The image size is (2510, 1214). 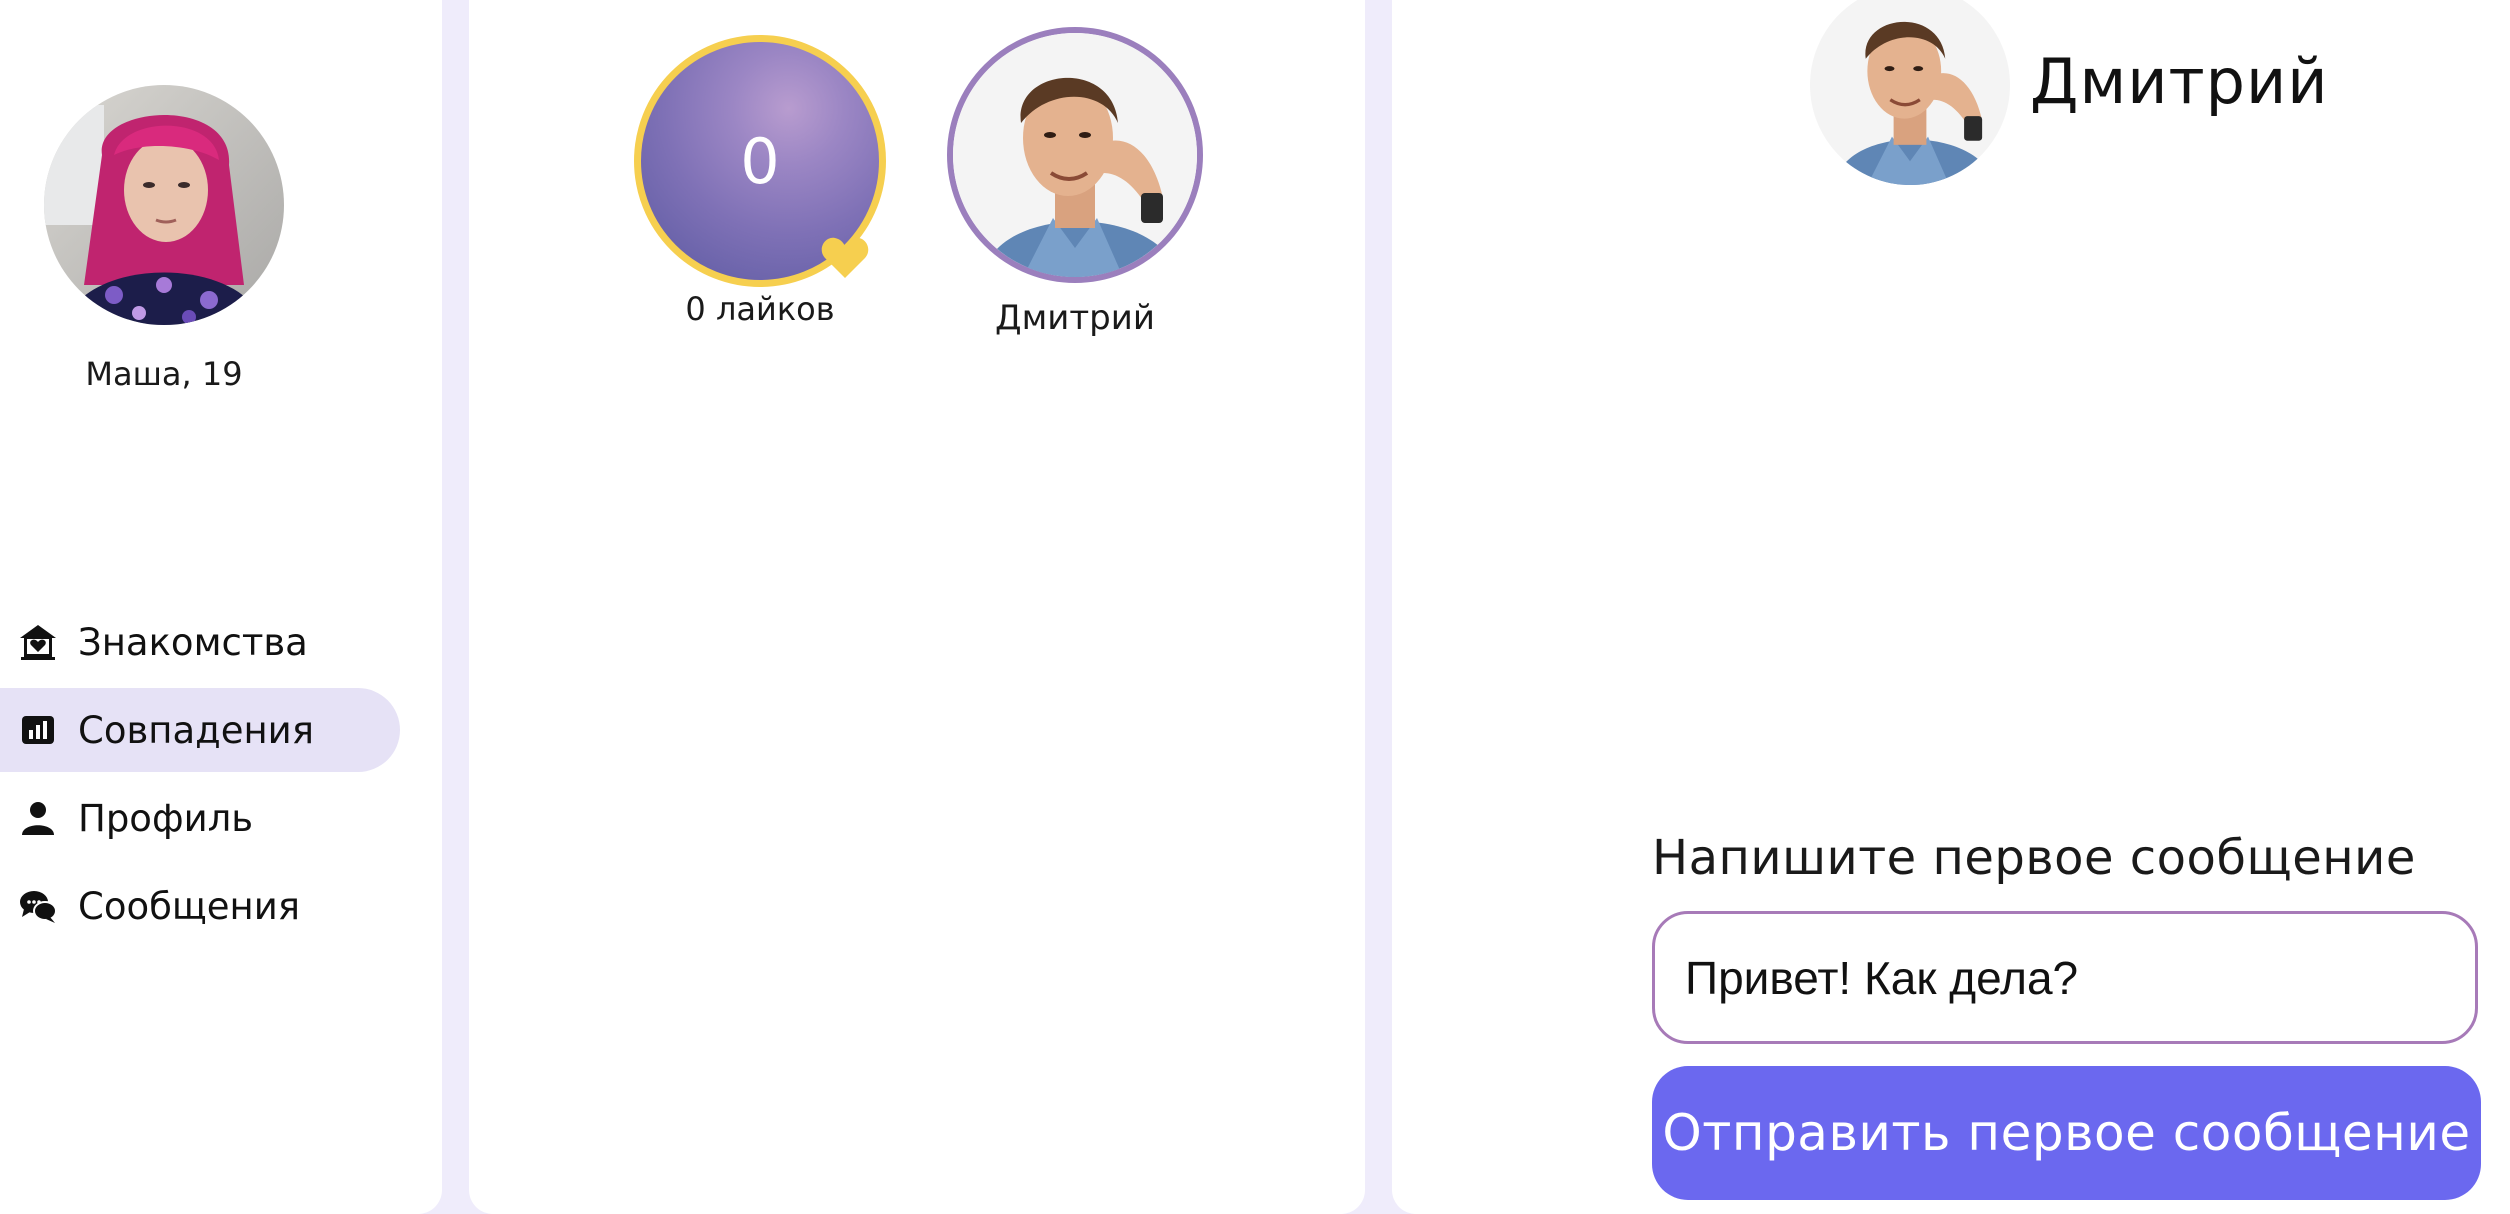 I want to click on nav-item-dating: Знакомства, so click(x=200, y=642).